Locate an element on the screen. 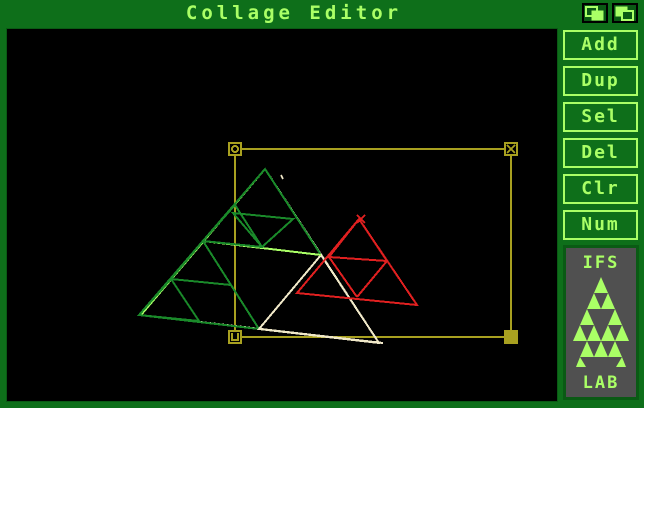 The image size is (648, 511). num-button: Num is located at coordinates (600, 225).